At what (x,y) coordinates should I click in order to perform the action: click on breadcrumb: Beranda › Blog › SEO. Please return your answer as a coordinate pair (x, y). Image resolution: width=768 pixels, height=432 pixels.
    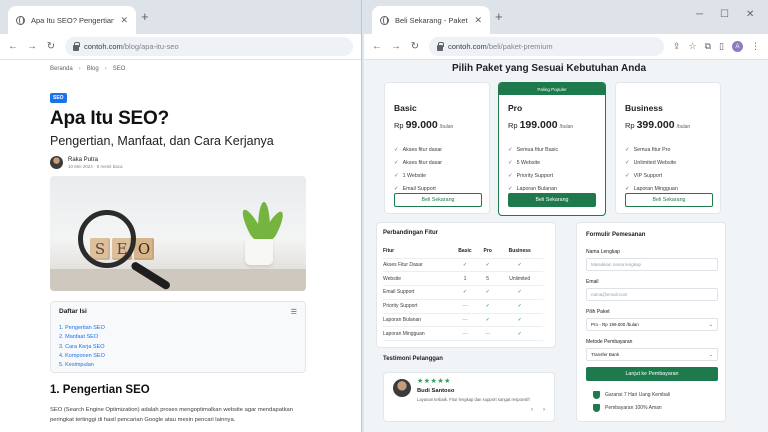
    Looking at the image, I should click on (178, 69).